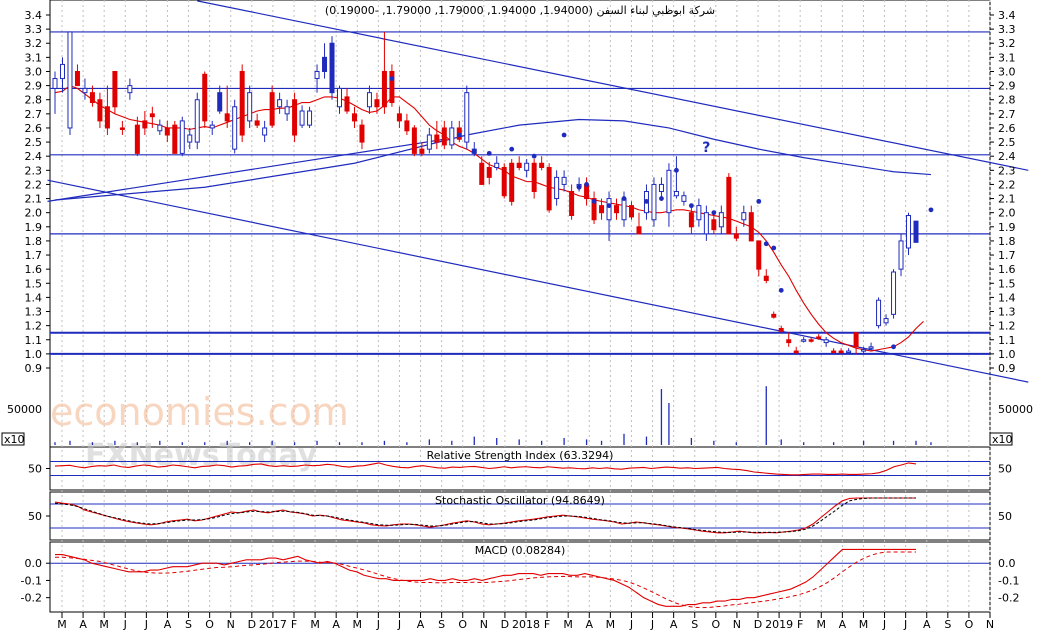  What do you see at coordinates (34, 213) in the screenshot?
I see `price-label-left: 2.0` at bounding box center [34, 213].